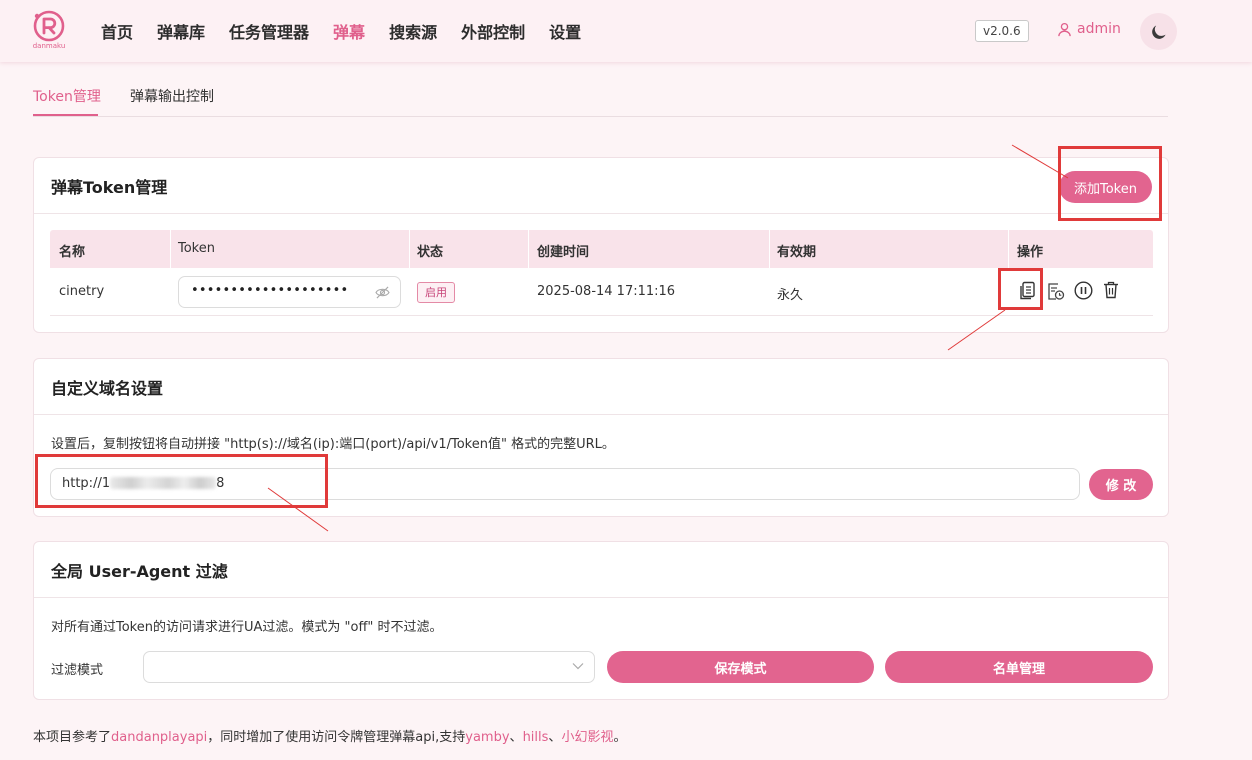  Describe the element at coordinates (1002, 31) in the screenshot. I see `version-badge: v2.0.6` at that location.